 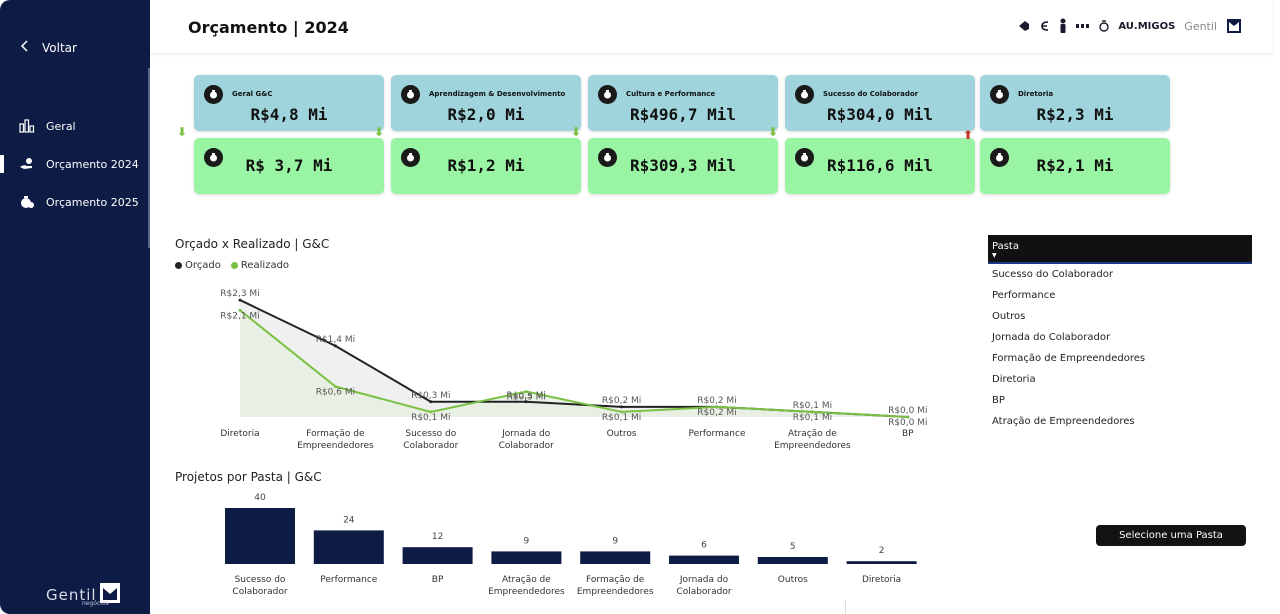 What do you see at coordinates (149, 158) in the screenshot?
I see `sidebar-scrollbar` at bounding box center [149, 158].